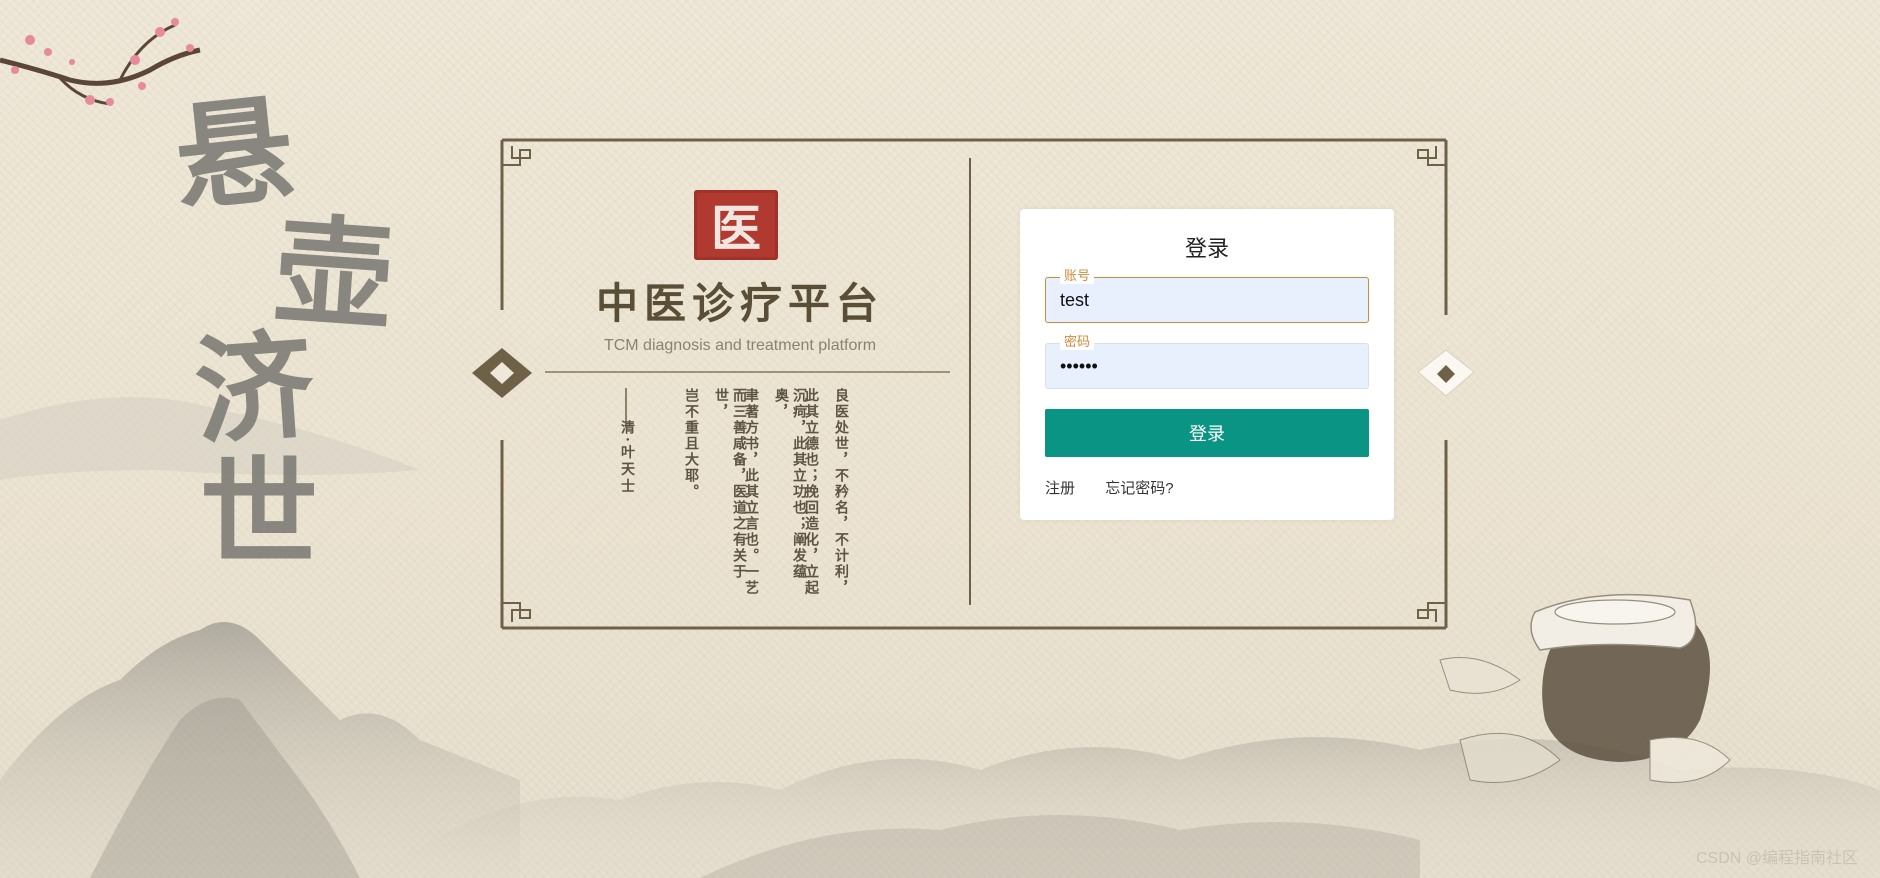 The image size is (1880, 878). I want to click on password-field: 密码, so click(1207, 361).